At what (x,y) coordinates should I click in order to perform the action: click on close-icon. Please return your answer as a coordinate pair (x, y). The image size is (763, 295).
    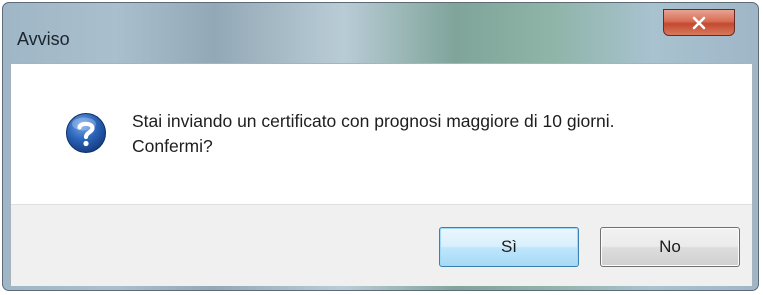
    Looking at the image, I should click on (699, 23).